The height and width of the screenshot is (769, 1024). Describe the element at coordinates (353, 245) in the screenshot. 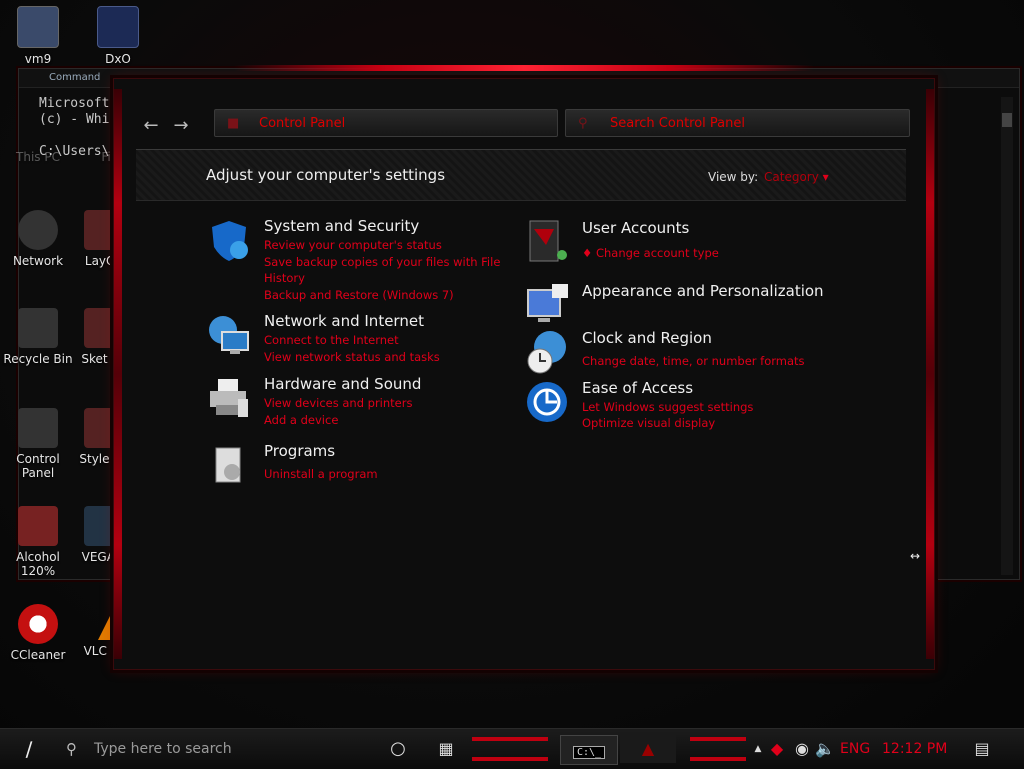

I see `category-link: Review your computer's status` at that location.